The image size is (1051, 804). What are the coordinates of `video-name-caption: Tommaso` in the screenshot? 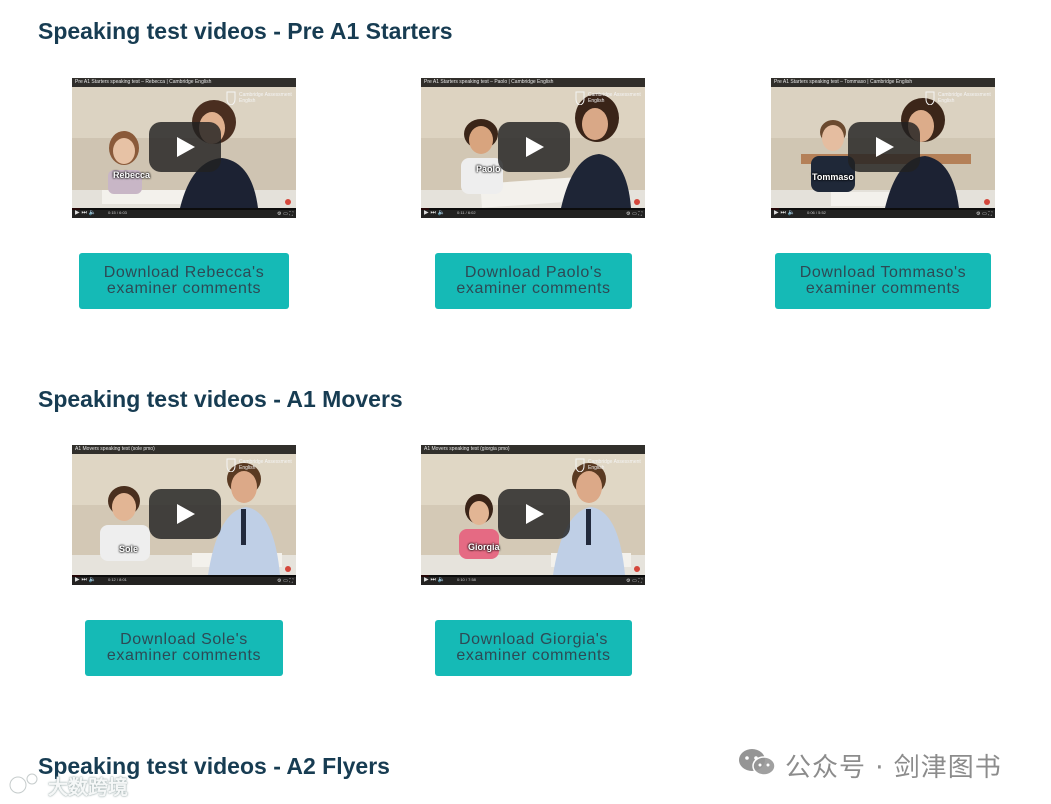 It's located at (833, 177).